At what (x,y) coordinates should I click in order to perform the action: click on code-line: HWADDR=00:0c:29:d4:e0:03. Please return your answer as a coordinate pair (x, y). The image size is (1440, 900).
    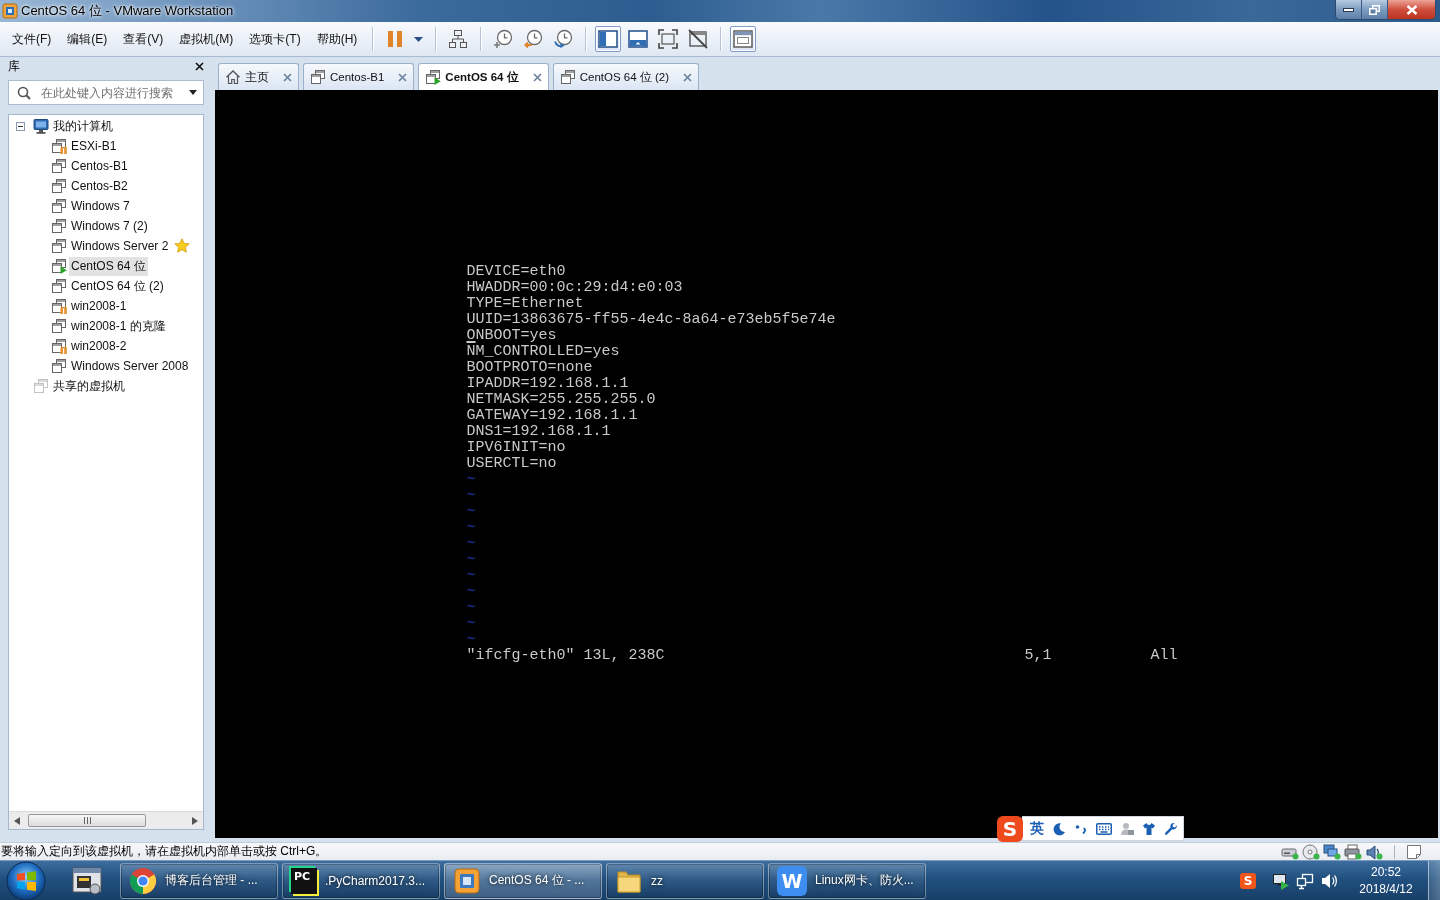
    Looking at the image, I should click on (574, 288).